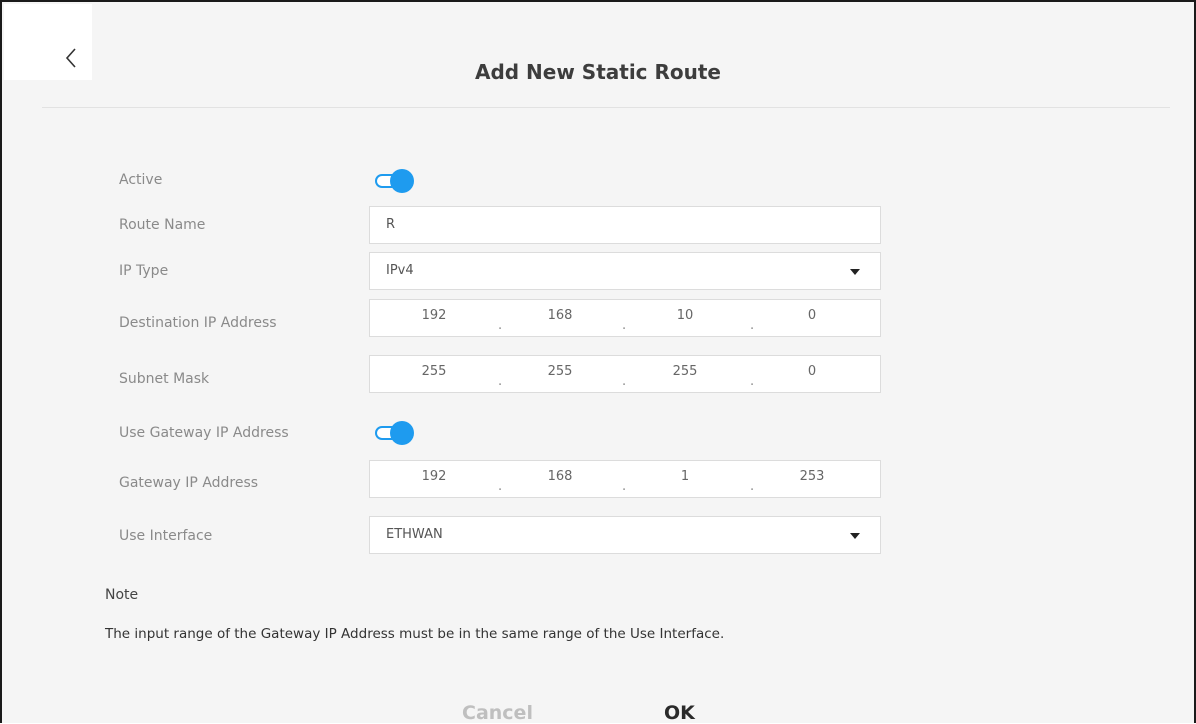 The image size is (1196, 724). Describe the element at coordinates (625, 225) in the screenshot. I see `route-name-input: R` at that location.